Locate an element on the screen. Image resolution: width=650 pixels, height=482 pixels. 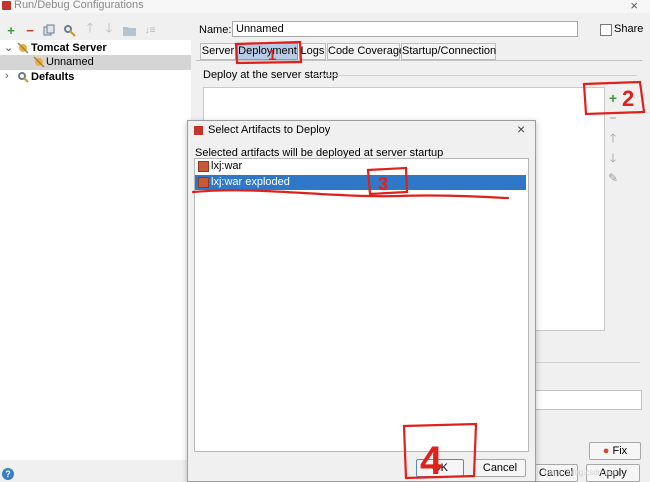
defaults-wrench-icon is located at coordinates (23, 78).